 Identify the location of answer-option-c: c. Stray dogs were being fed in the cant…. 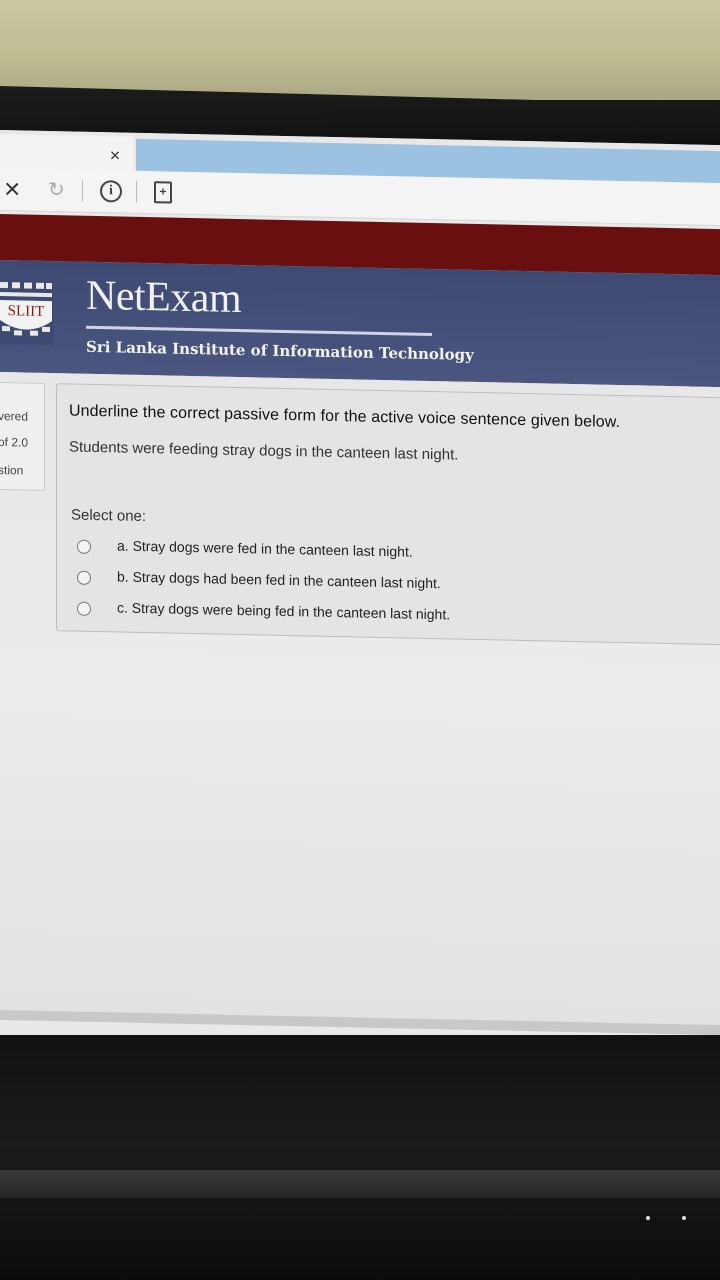
(377, 616).